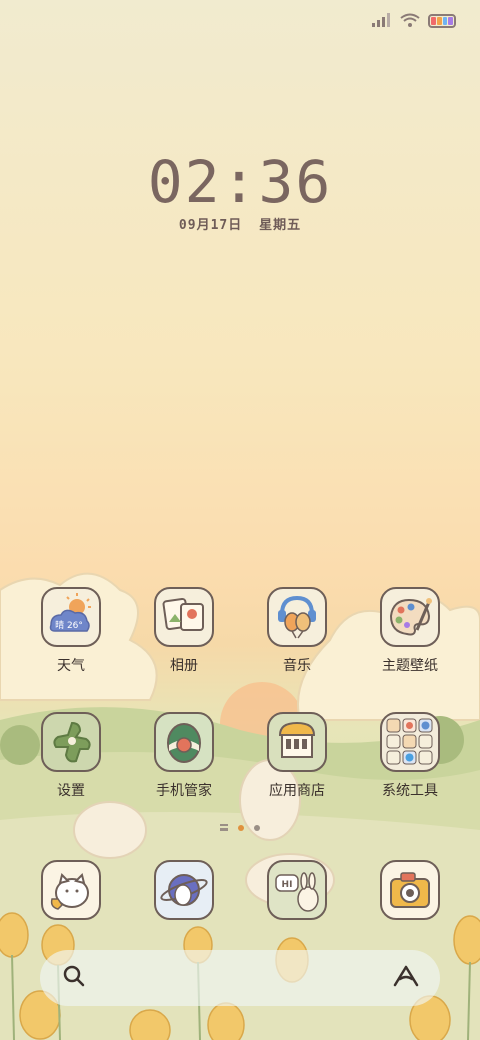 The height and width of the screenshot is (1040, 480). What do you see at coordinates (297, 791) in the screenshot?
I see `app-label: 应用商店` at bounding box center [297, 791].